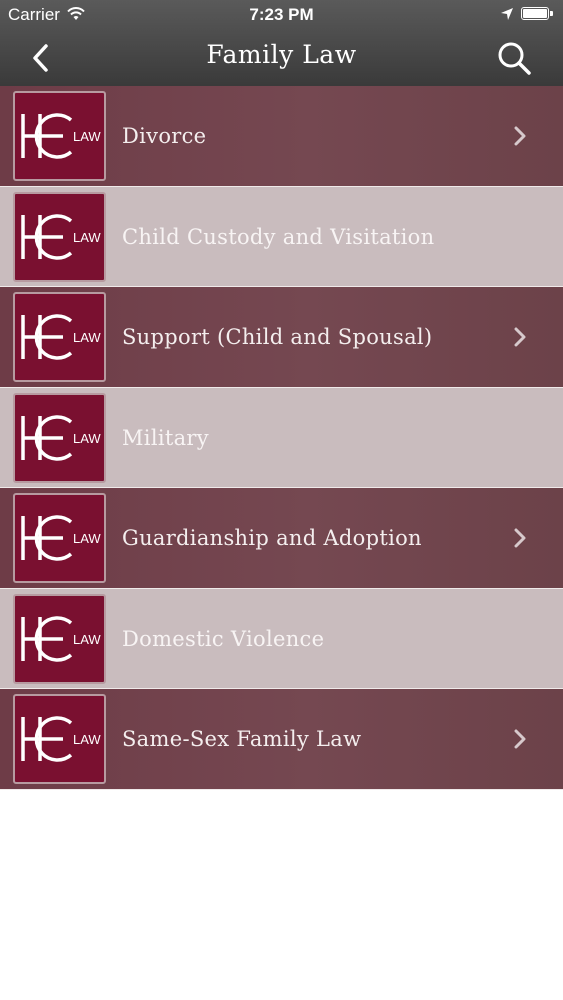 The height and width of the screenshot is (1000, 563). Describe the element at coordinates (281, 54) in the screenshot. I see `page-title: Family Law` at that location.